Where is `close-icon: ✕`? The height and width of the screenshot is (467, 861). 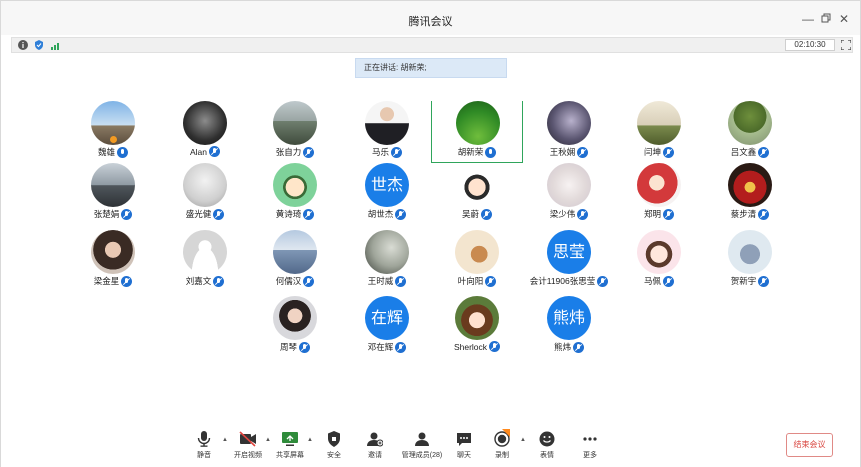 close-icon: ✕ is located at coordinates (844, 19).